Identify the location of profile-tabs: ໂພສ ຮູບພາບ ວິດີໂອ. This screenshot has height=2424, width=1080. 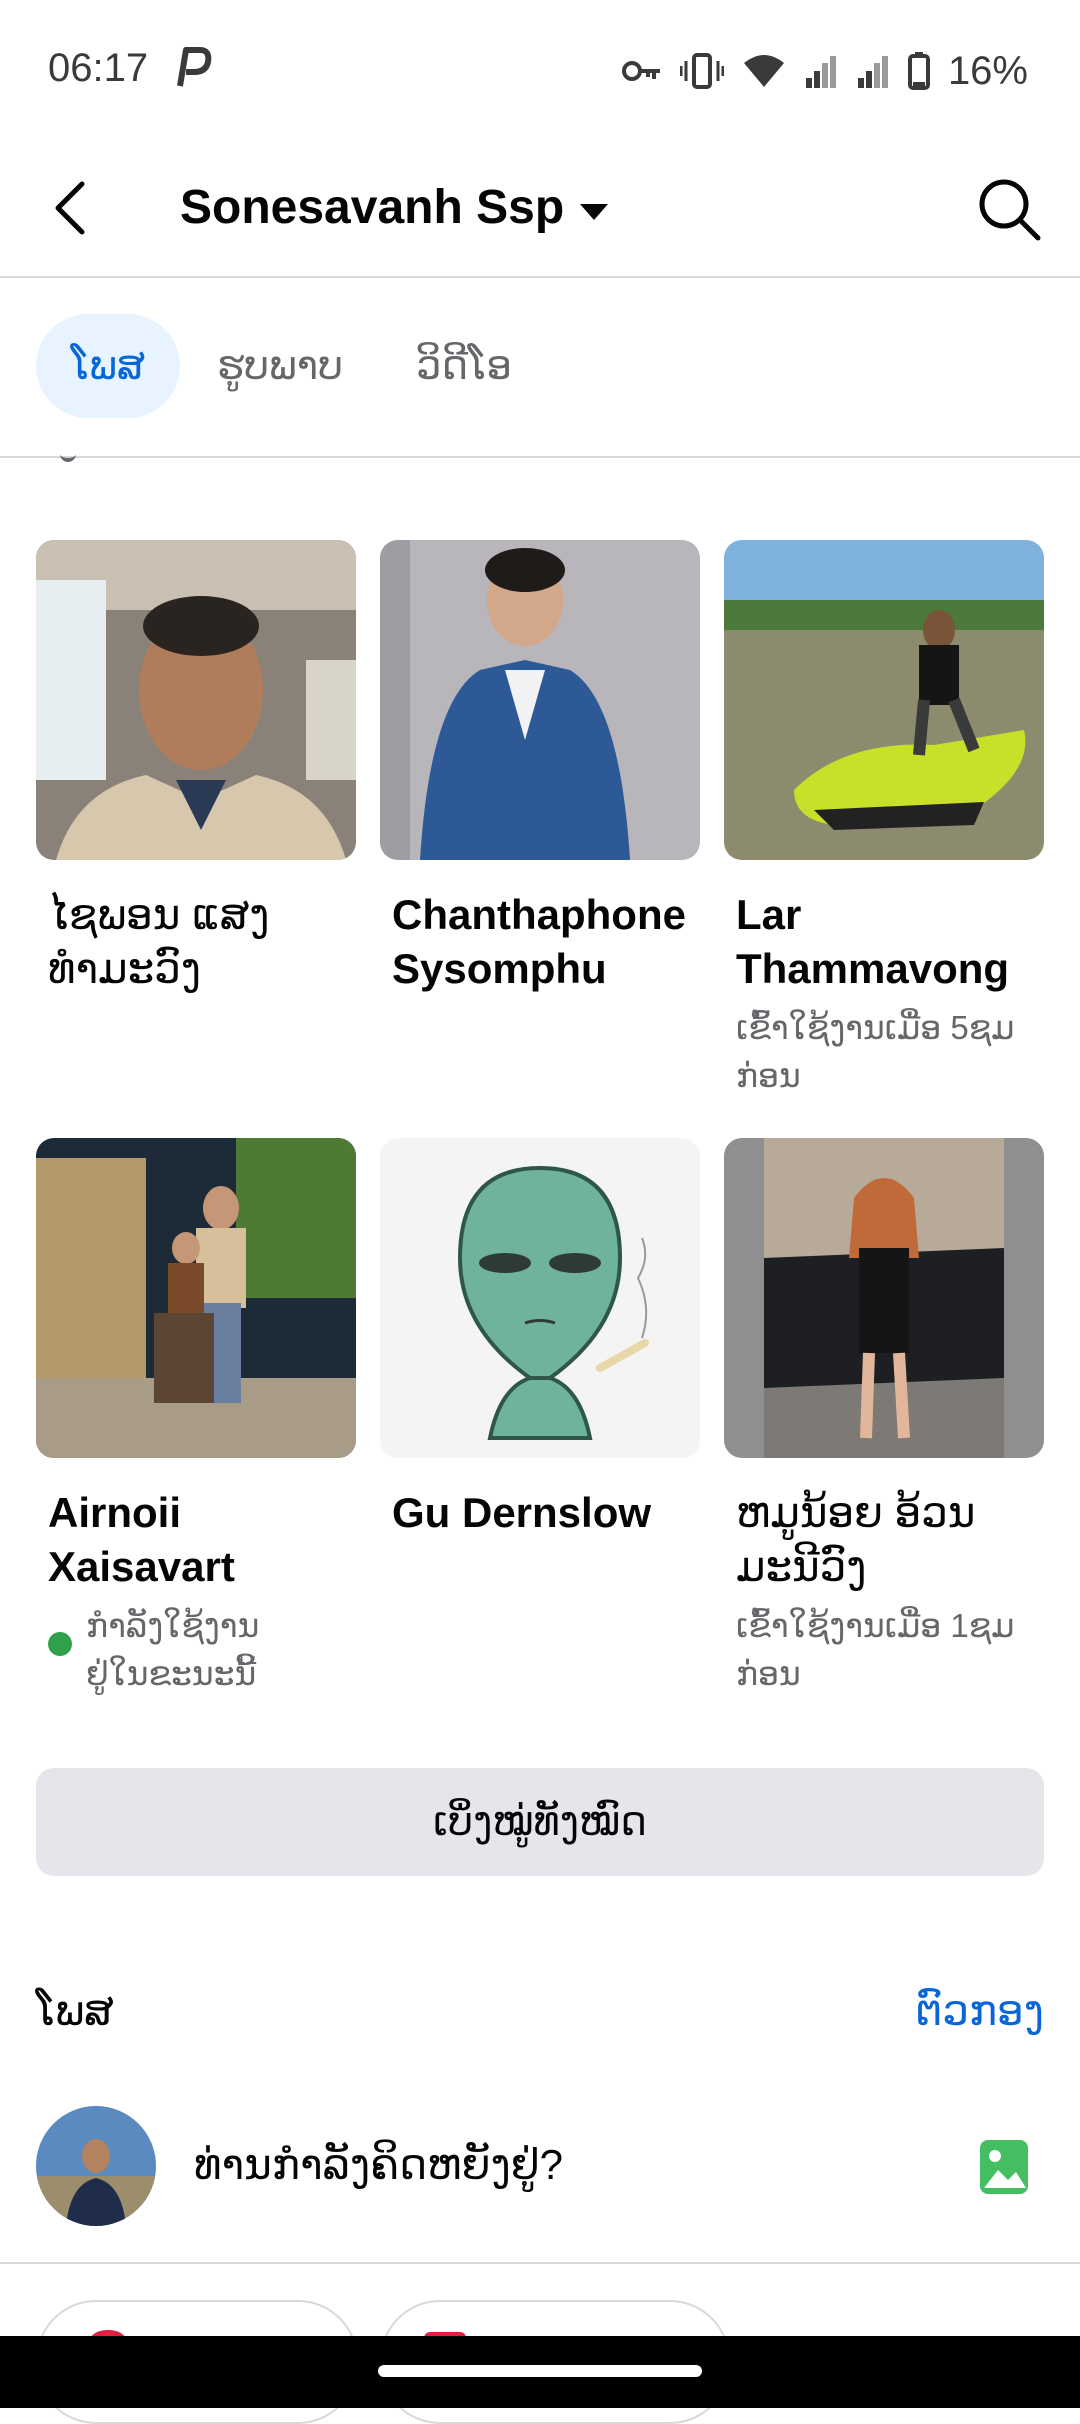
(540, 368).